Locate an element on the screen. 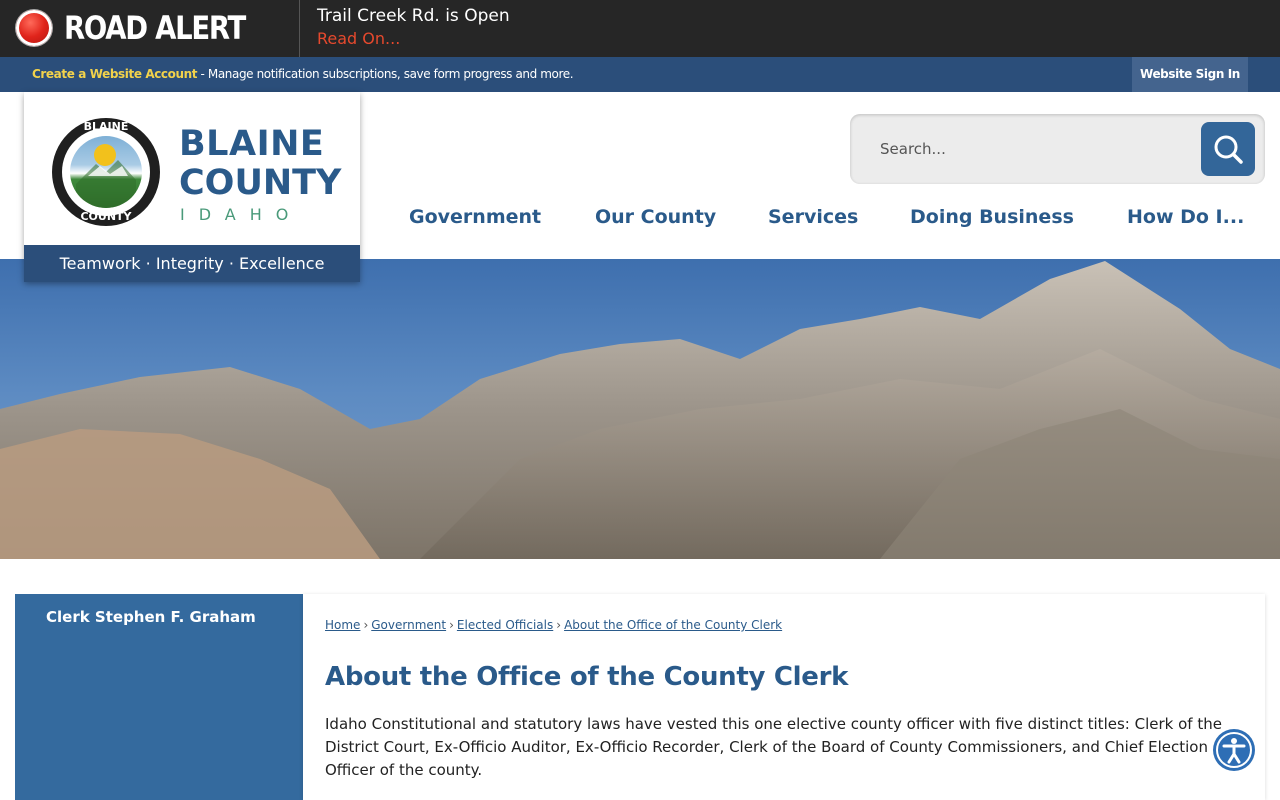 This screenshot has width=1280, height=800. create-account-link: Create a Website Account is located at coordinates (115, 74).